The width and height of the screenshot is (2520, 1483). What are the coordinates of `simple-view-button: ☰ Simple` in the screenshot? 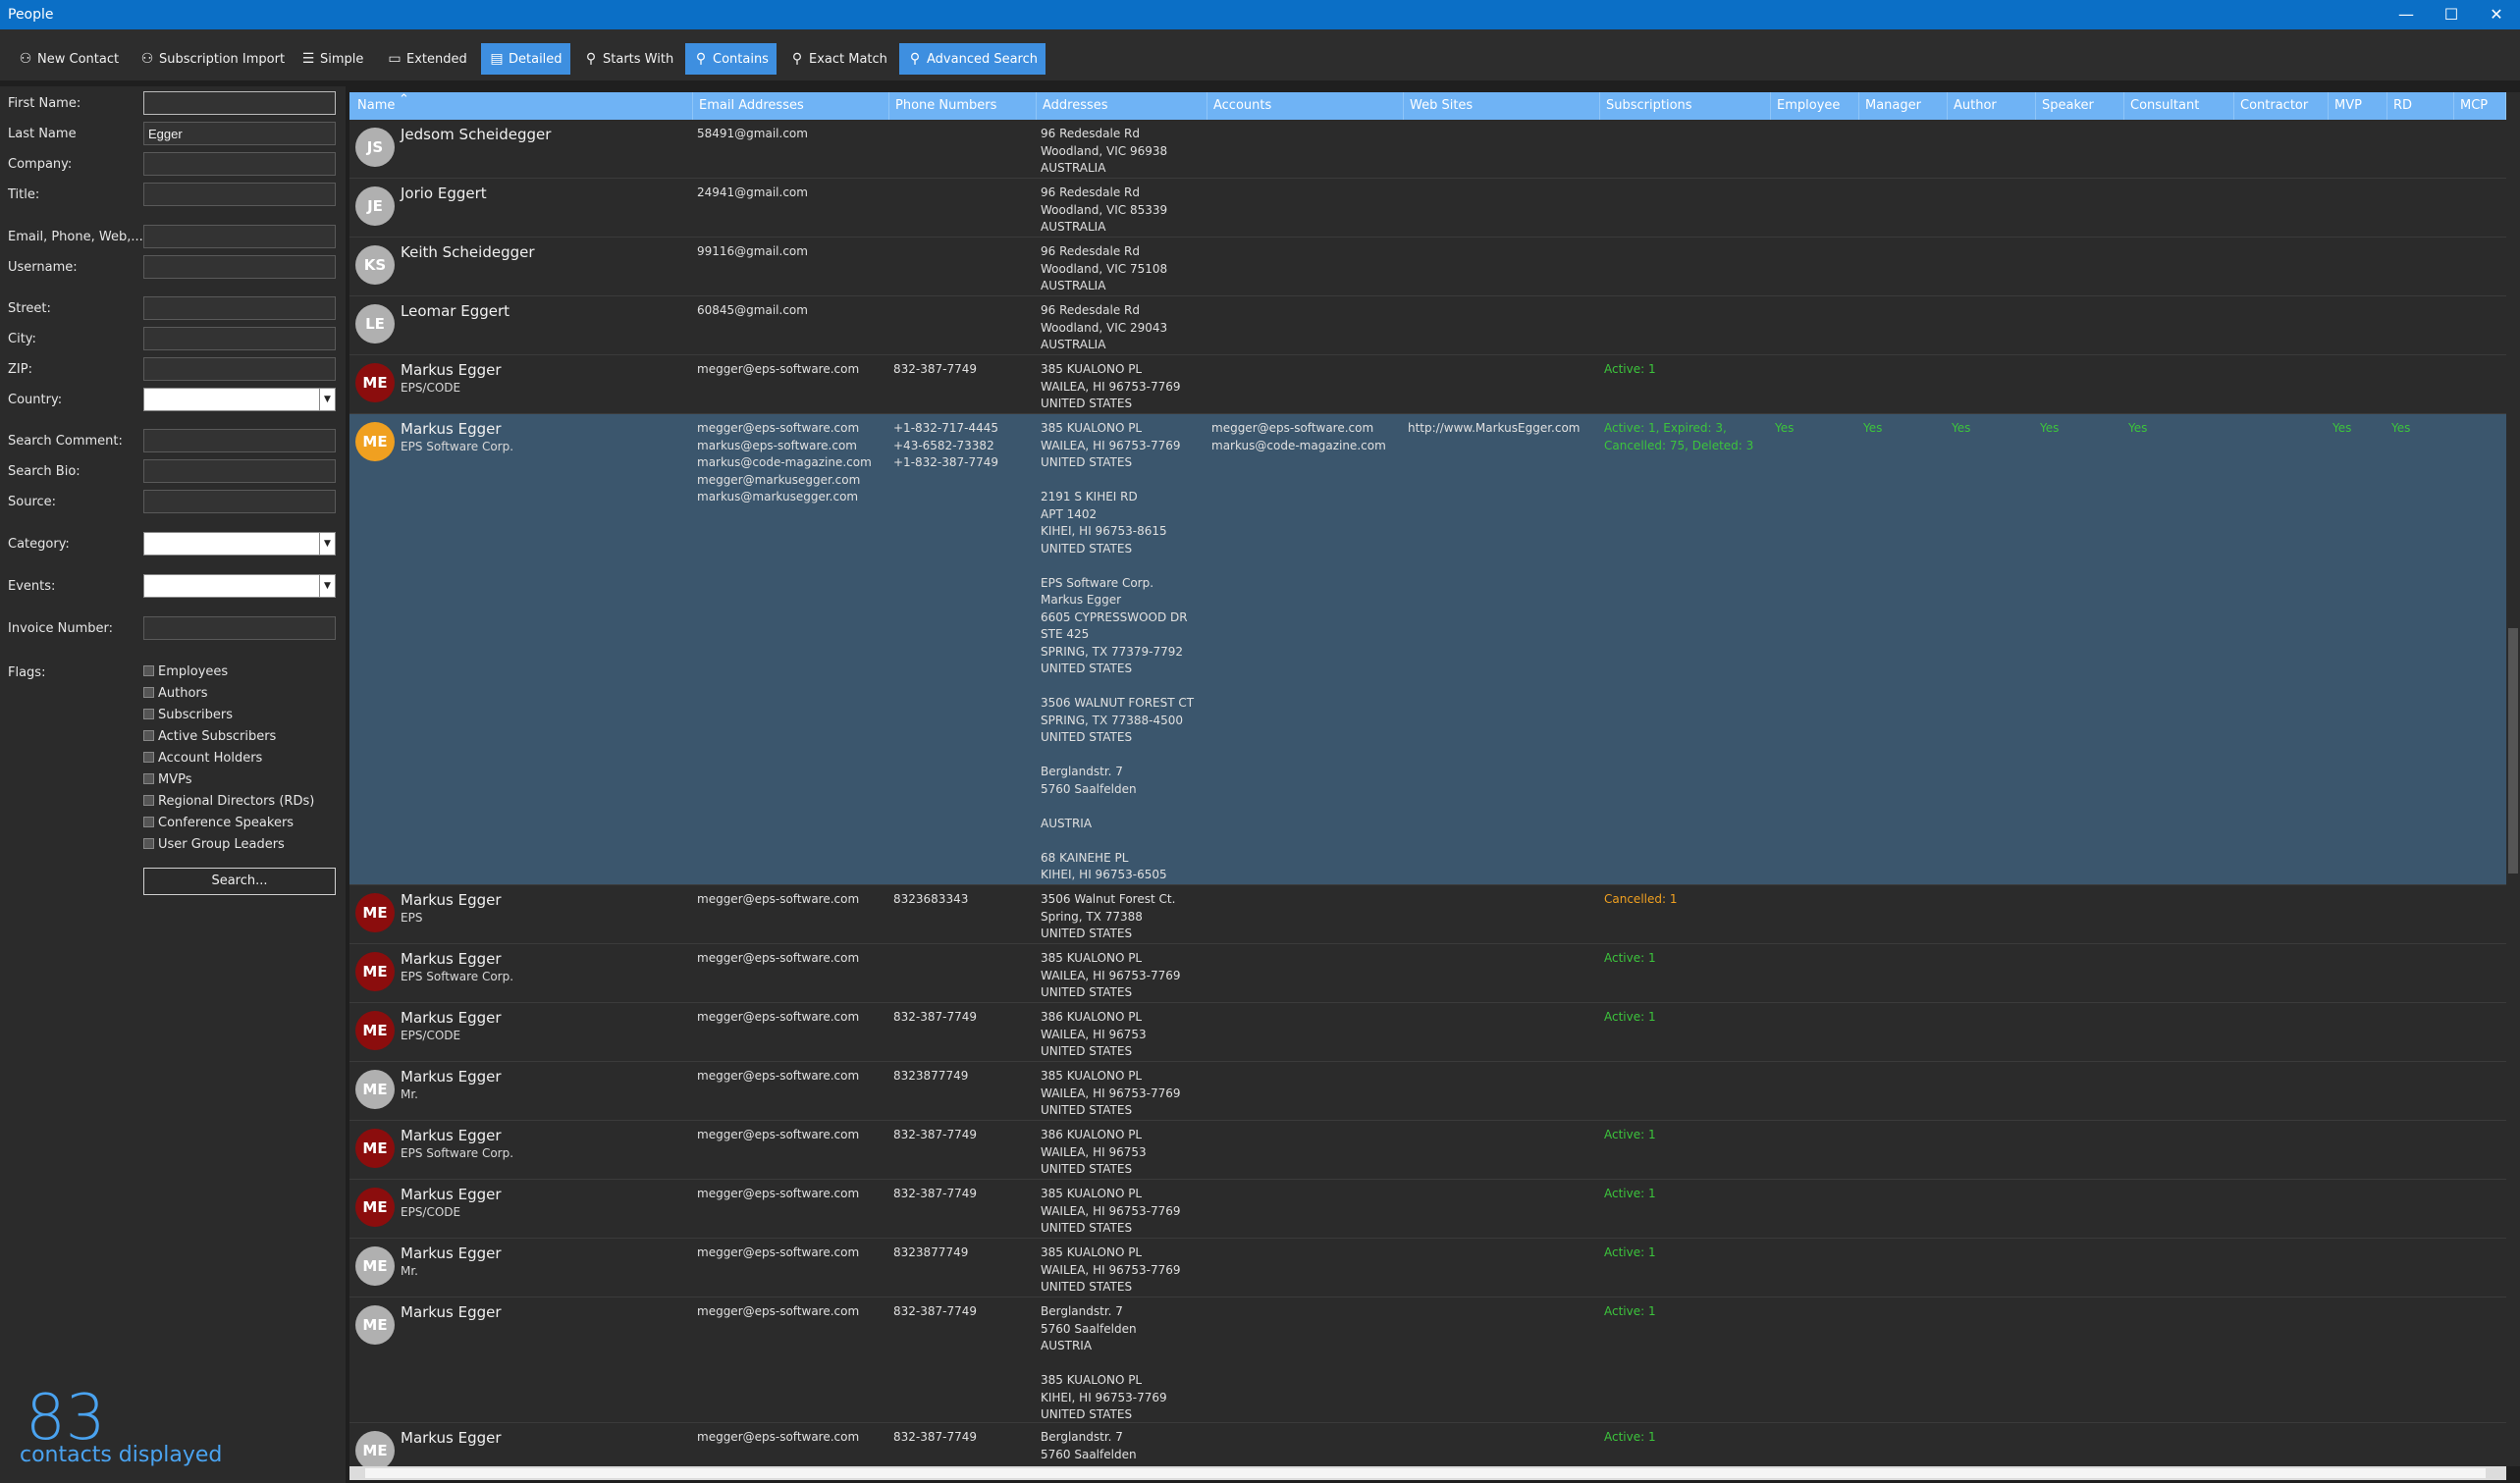 It's located at (332, 59).